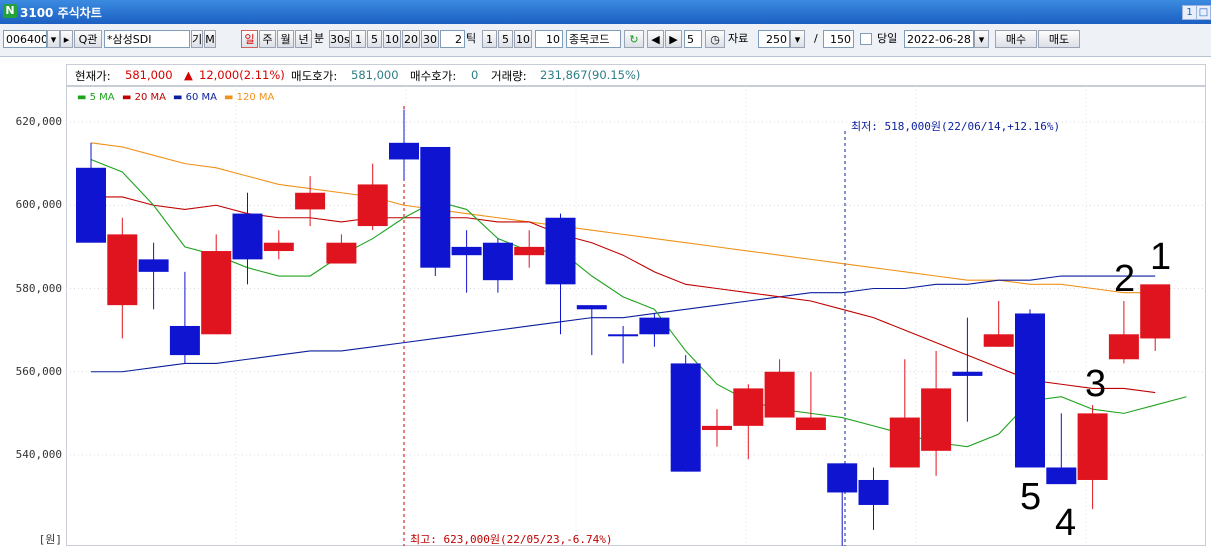  Describe the element at coordinates (838, 39) in the screenshot. I see `total-count-input: 150` at that location.